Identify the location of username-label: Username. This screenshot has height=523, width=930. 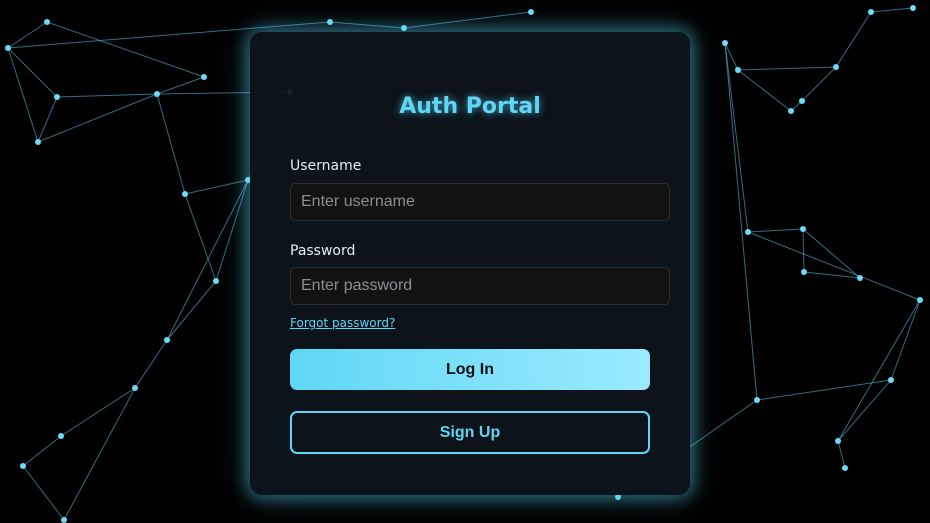
(326, 166).